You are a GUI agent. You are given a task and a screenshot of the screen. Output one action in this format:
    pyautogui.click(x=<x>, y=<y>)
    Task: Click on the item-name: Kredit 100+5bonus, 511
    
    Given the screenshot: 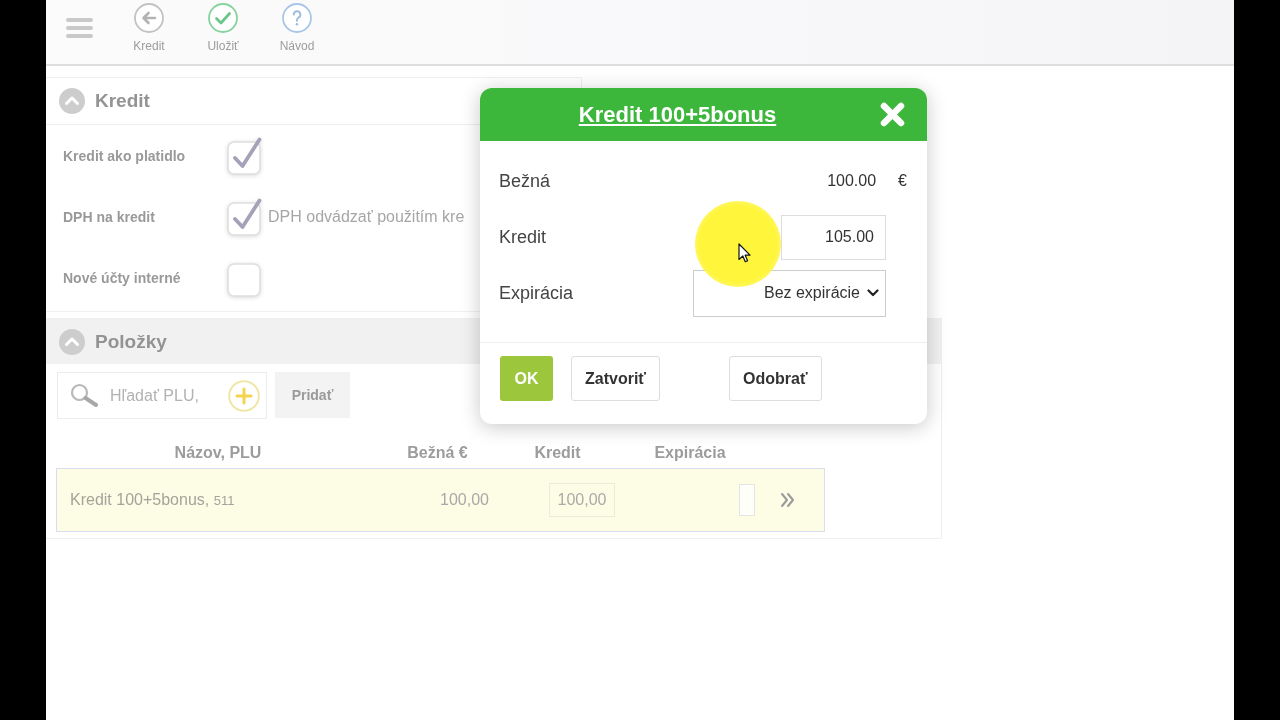 What is the action you would take?
    pyautogui.click(x=152, y=500)
    